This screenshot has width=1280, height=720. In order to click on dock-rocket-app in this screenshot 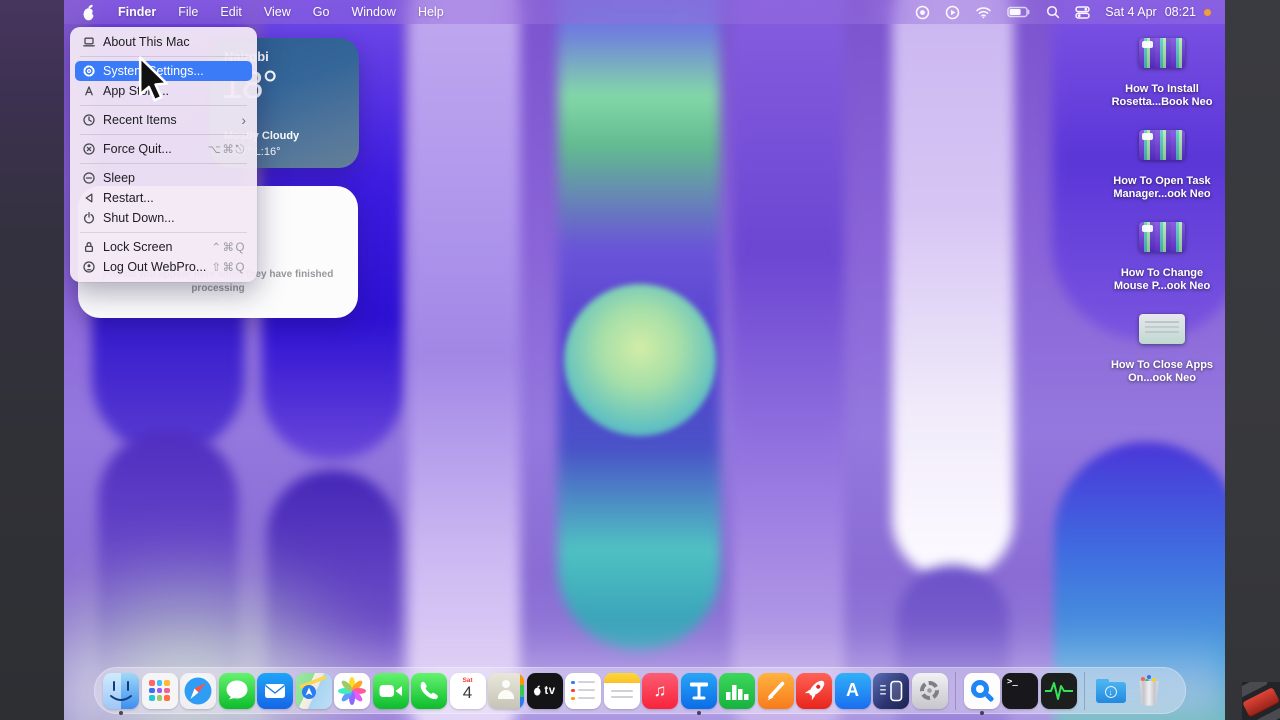, I will do `click(814, 690)`.